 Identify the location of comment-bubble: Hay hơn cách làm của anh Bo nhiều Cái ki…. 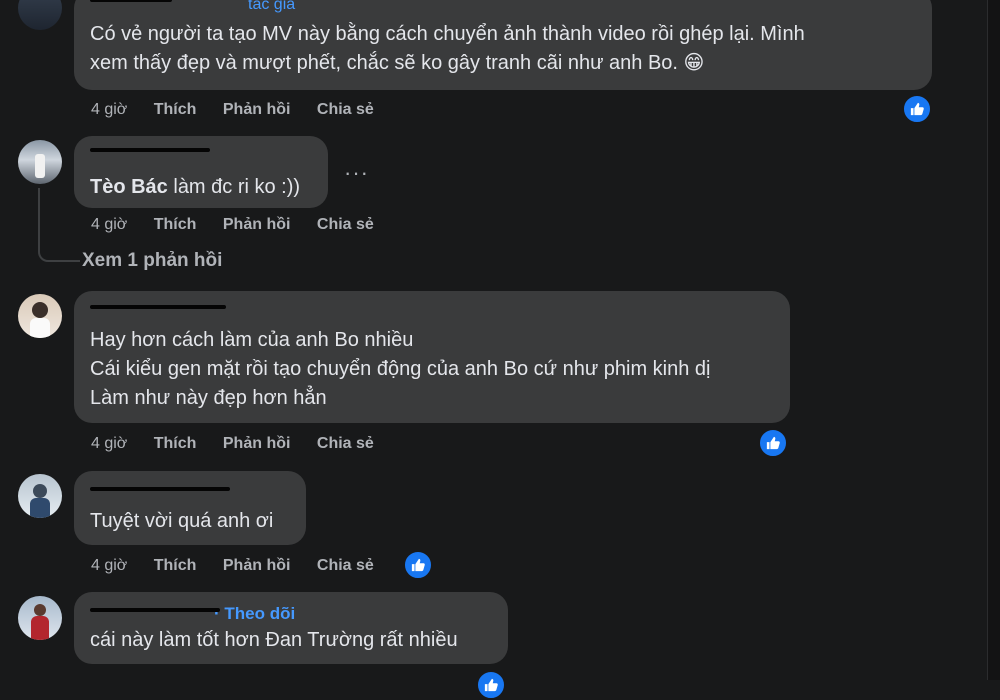
(432, 357).